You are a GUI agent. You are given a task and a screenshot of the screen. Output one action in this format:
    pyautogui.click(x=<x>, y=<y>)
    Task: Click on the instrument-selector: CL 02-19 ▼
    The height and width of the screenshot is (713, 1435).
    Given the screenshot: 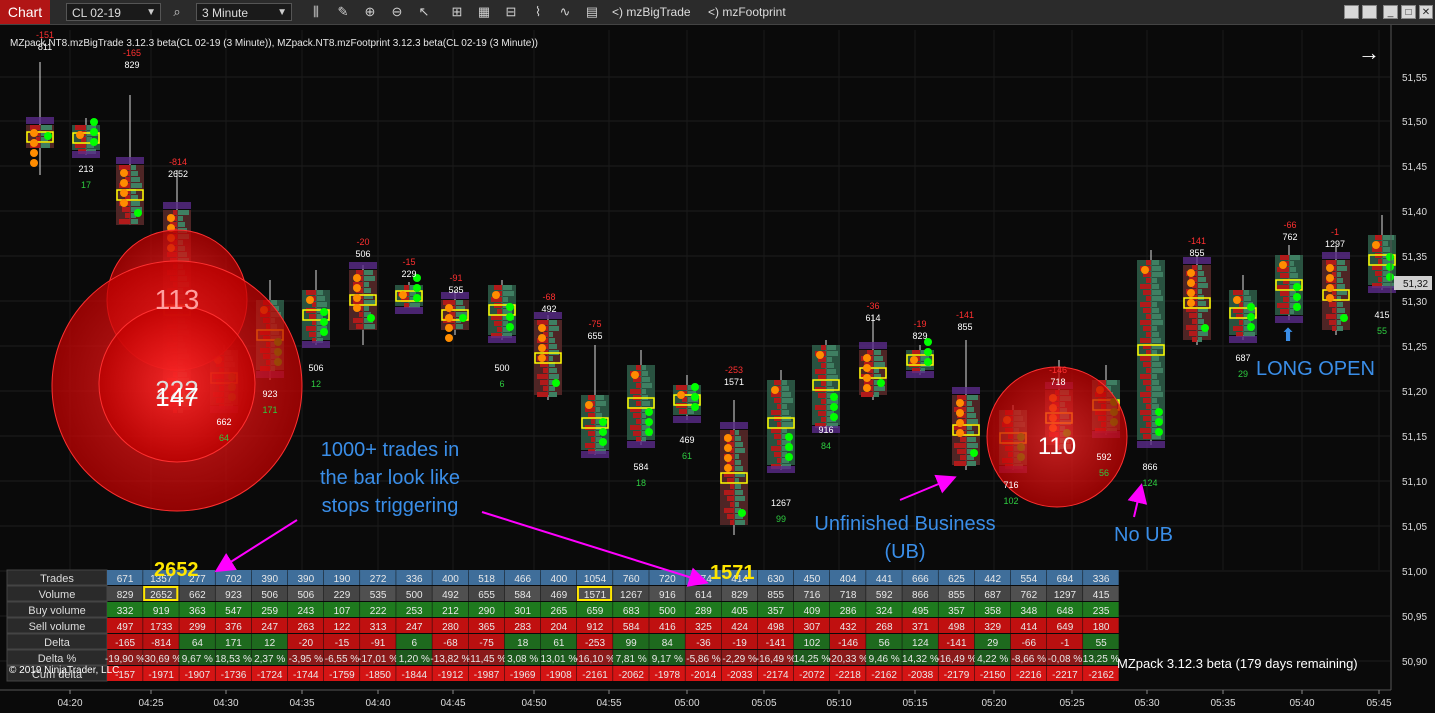 What is the action you would take?
    pyautogui.click(x=113, y=12)
    